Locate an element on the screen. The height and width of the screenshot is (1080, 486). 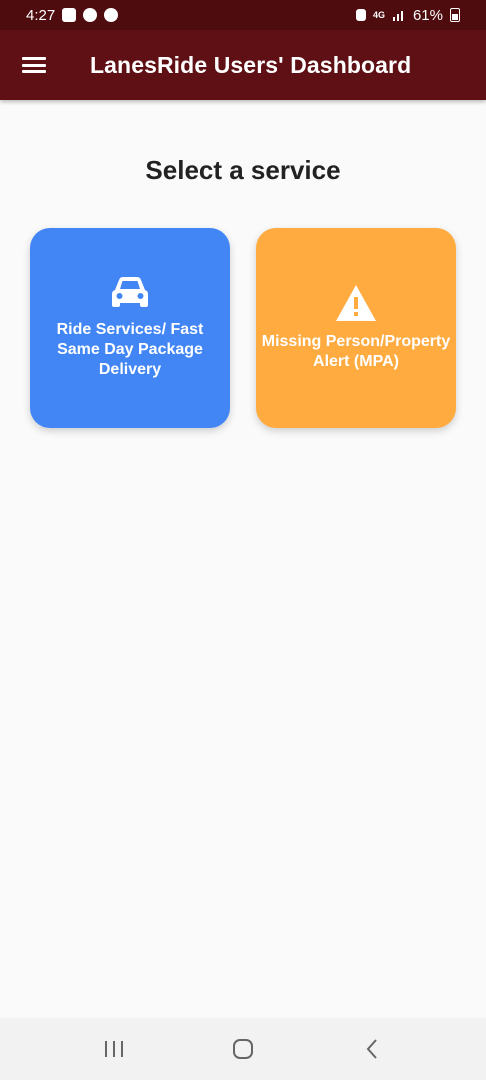
battery-icon is located at coordinates (455, 15).